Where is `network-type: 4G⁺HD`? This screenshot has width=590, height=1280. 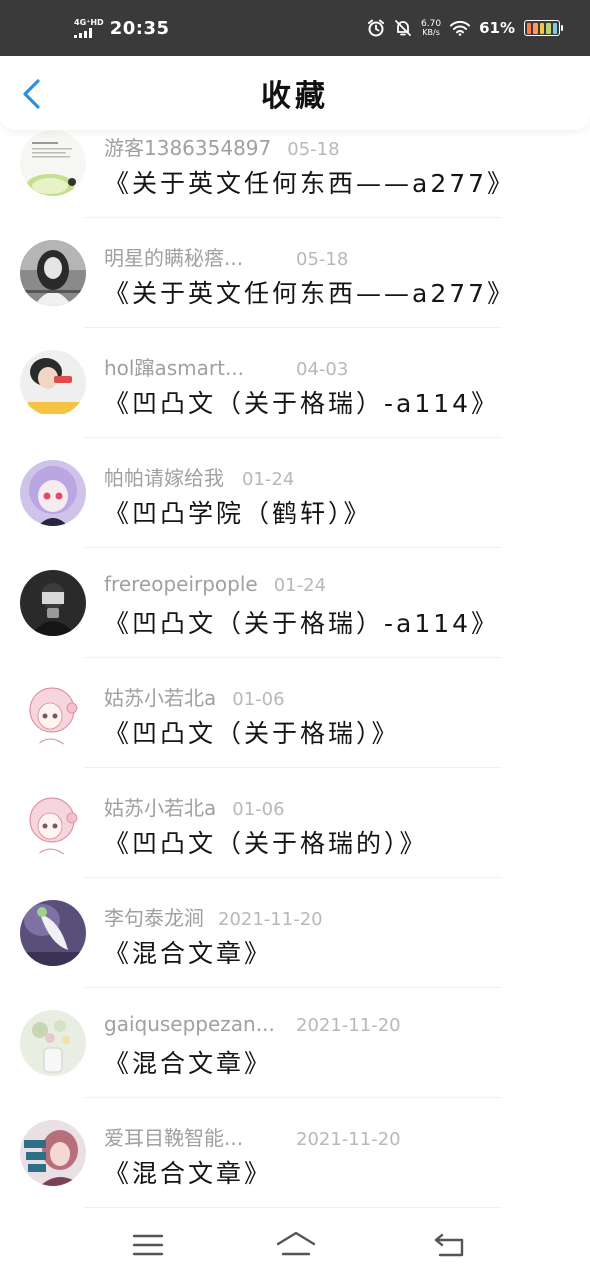 network-type: 4G⁺HD is located at coordinates (89, 22).